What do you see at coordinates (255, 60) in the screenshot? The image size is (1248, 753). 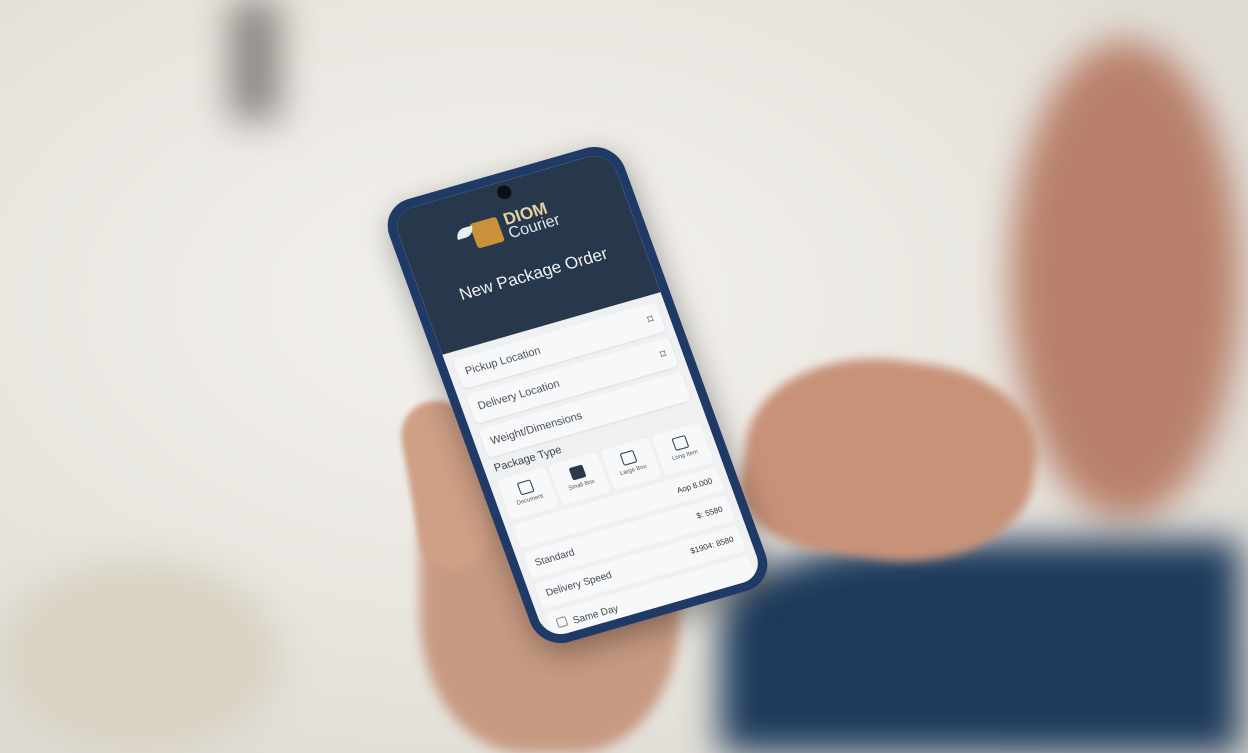 I see `background-table-leg` at bounding box center [255, 60].